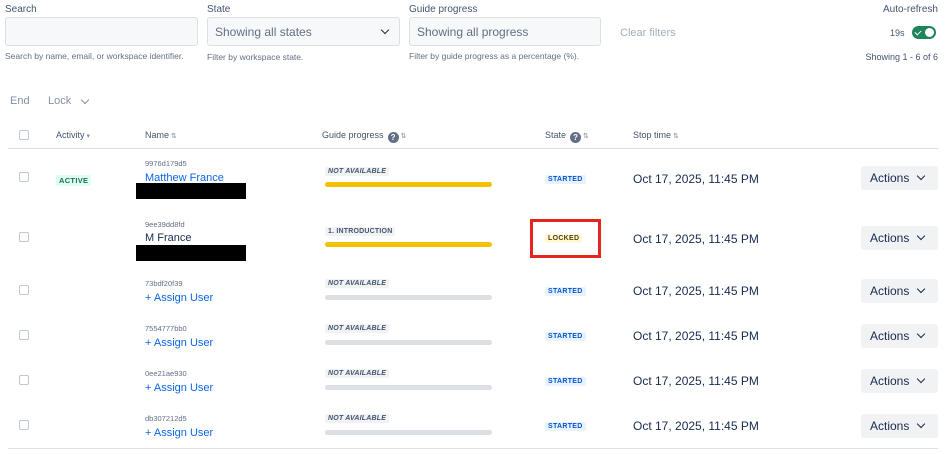 Image resolution: width=946 pixels, height=454 pixels. I want to click on user-name: M France, so click(168, 238).